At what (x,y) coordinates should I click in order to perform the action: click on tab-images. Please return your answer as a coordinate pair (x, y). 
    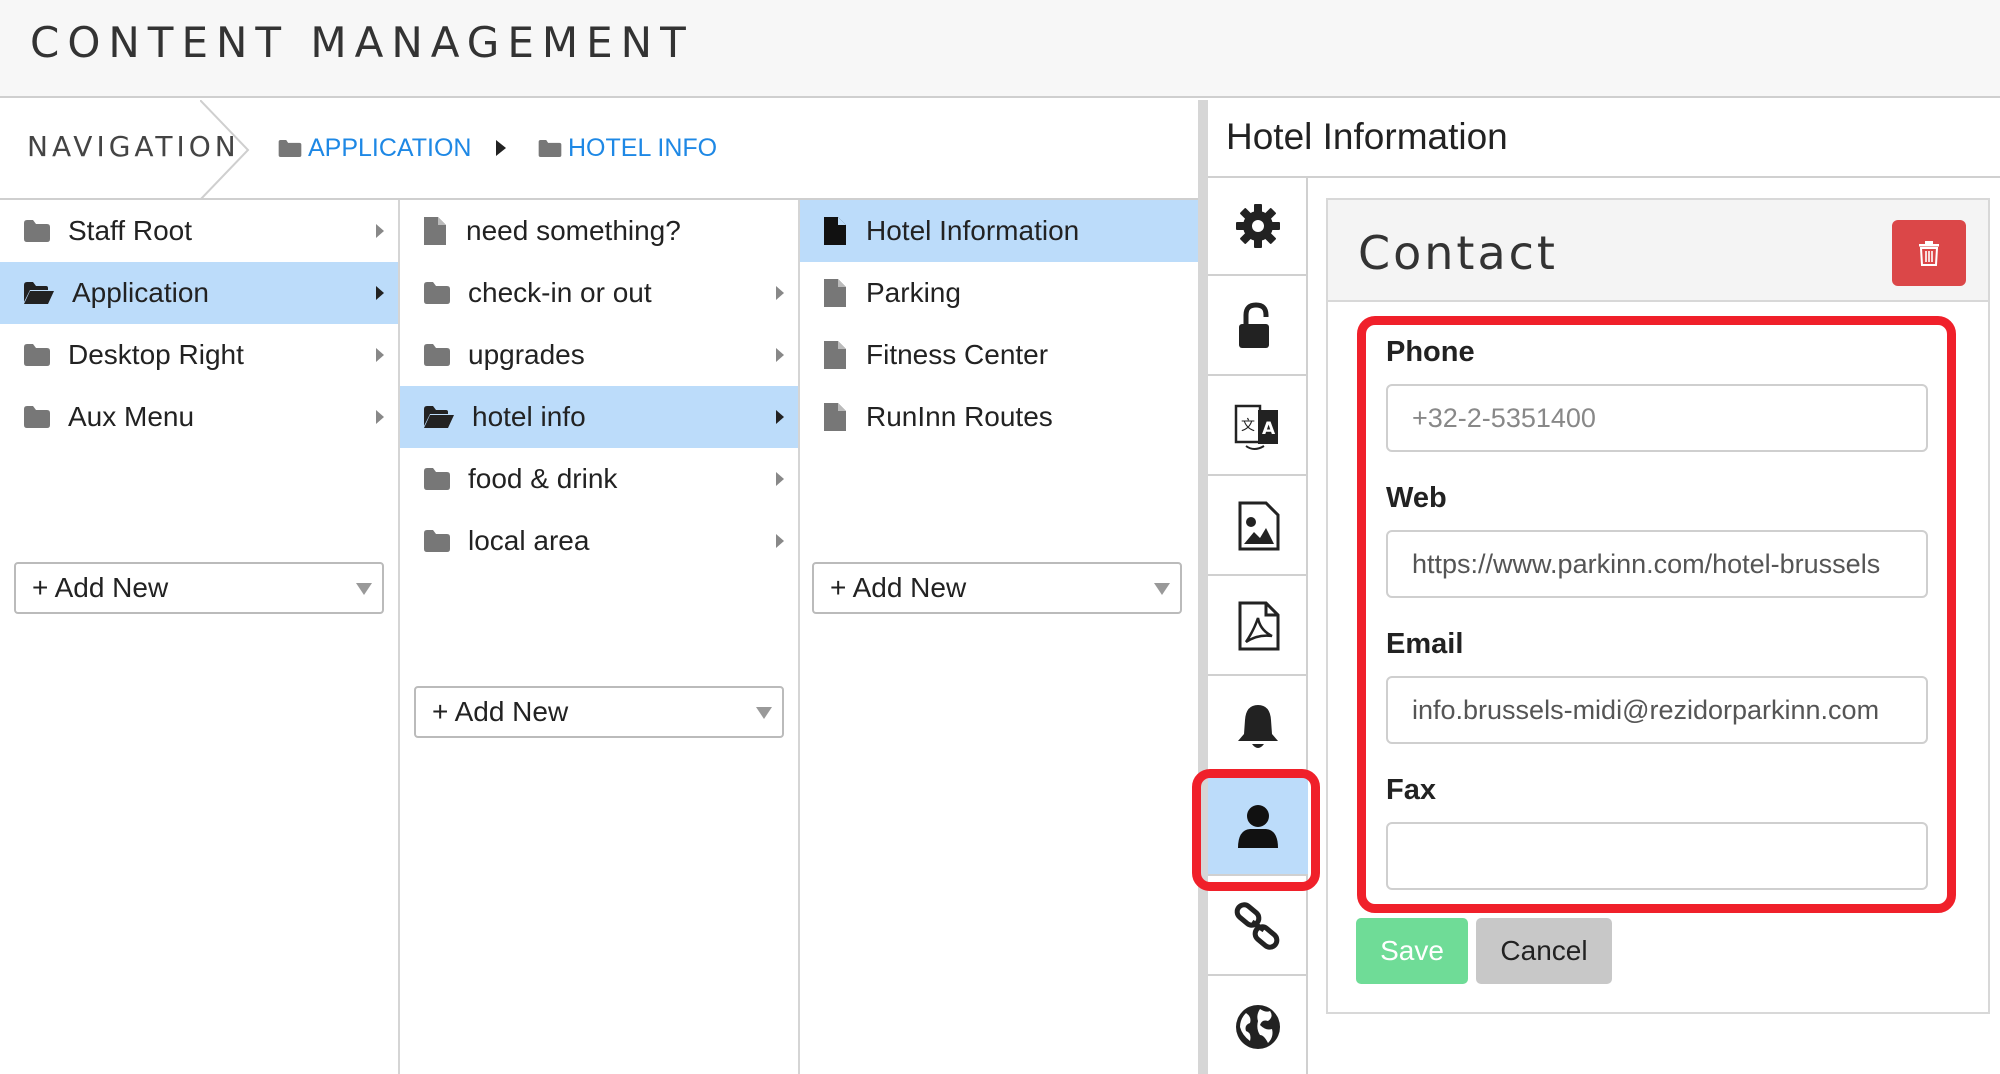
    Looking at the image, I should click on (1258, 527).